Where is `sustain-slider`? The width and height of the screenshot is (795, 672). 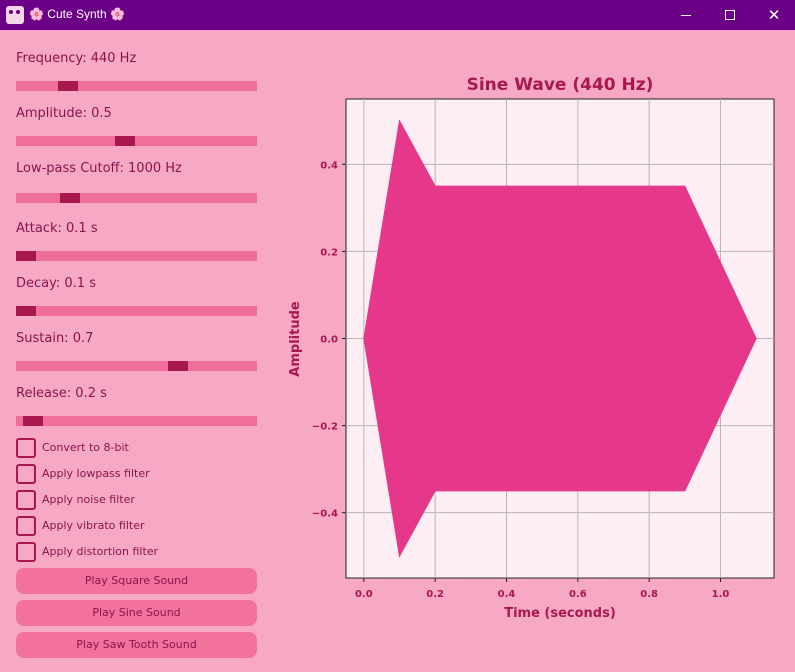
sustain-slider is located at coordinates (136, 366).